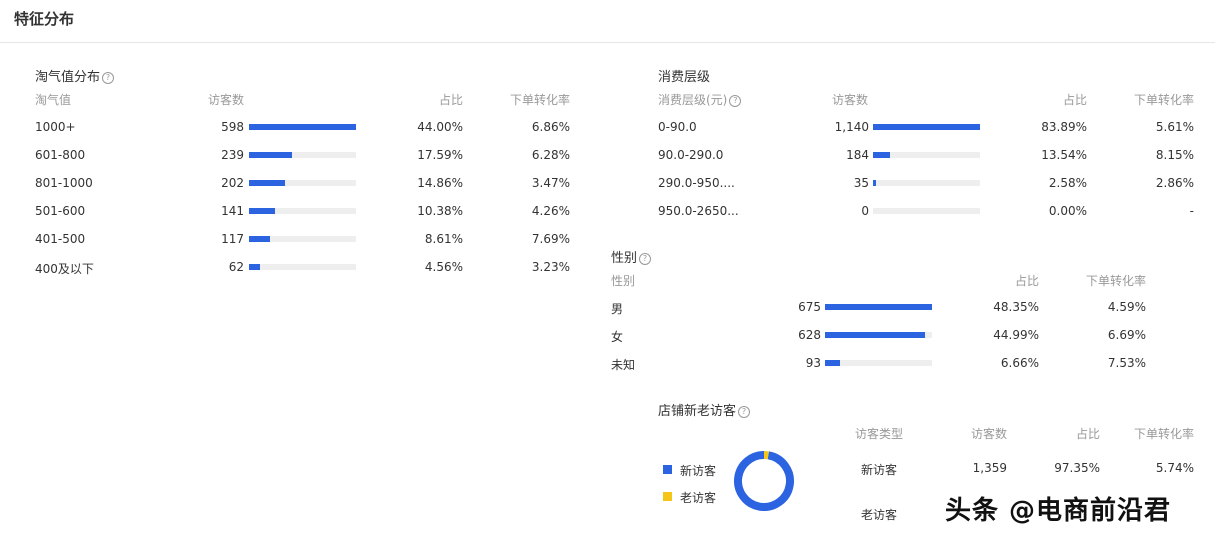 The height and width of the screenshot is (540, 1215). I want to click on taoqi-header-conv: 下单转化率, so click(539, 100).